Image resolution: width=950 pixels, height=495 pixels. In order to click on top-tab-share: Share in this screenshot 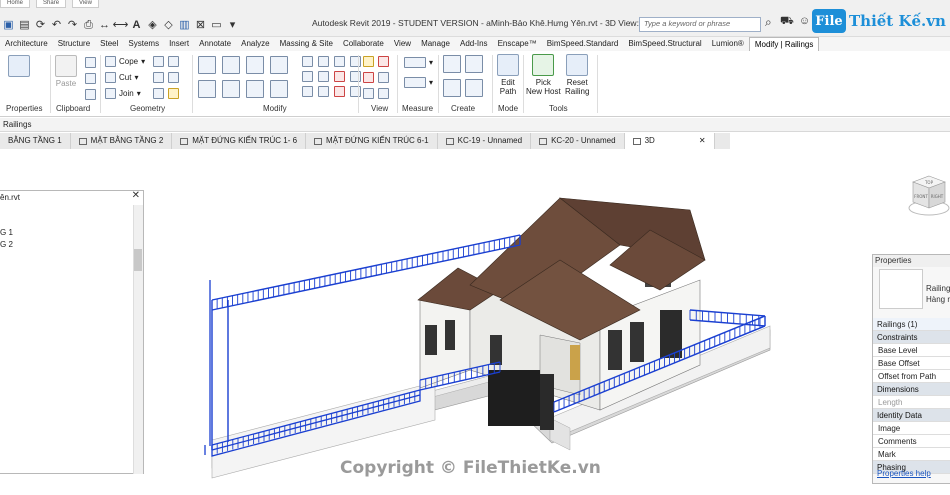, I will do `click(51, 4)`.